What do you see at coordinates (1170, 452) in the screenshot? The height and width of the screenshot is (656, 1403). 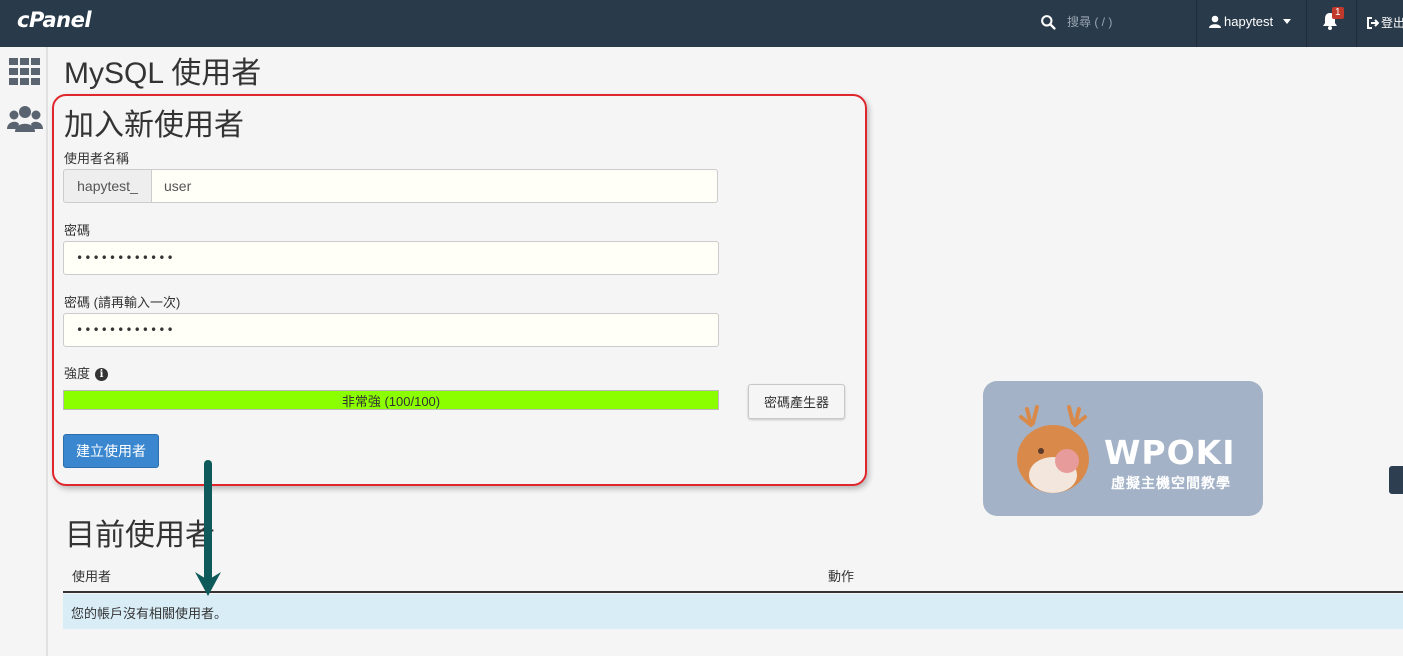 I see `watermark-brand: WPOKI` at bounding box center [1170, 452].